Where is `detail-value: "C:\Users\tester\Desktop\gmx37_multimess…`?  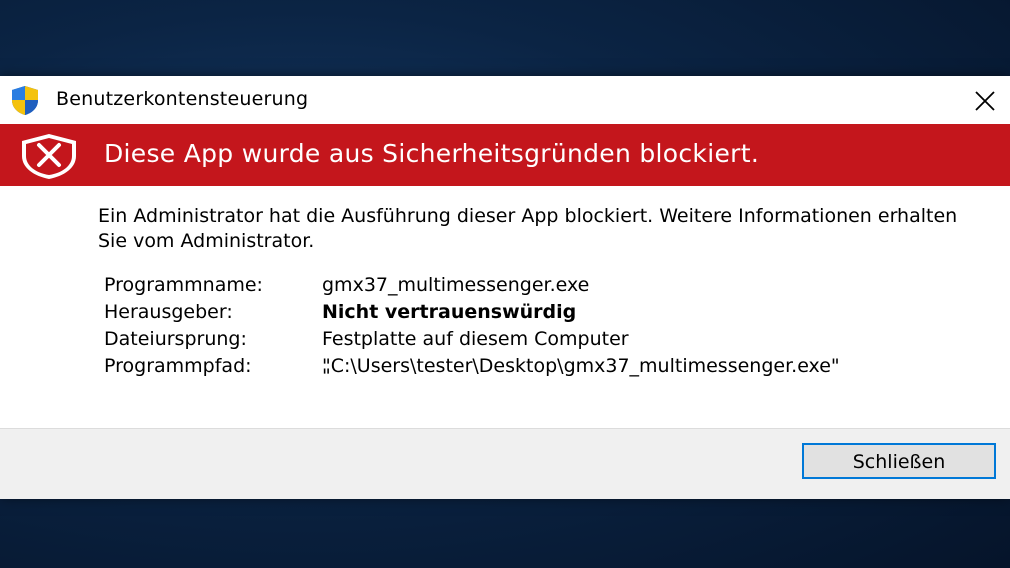 detail-value: "C:\Users\tester\Desktop\gmx37_multimess… is located at coordinates (581, 366).